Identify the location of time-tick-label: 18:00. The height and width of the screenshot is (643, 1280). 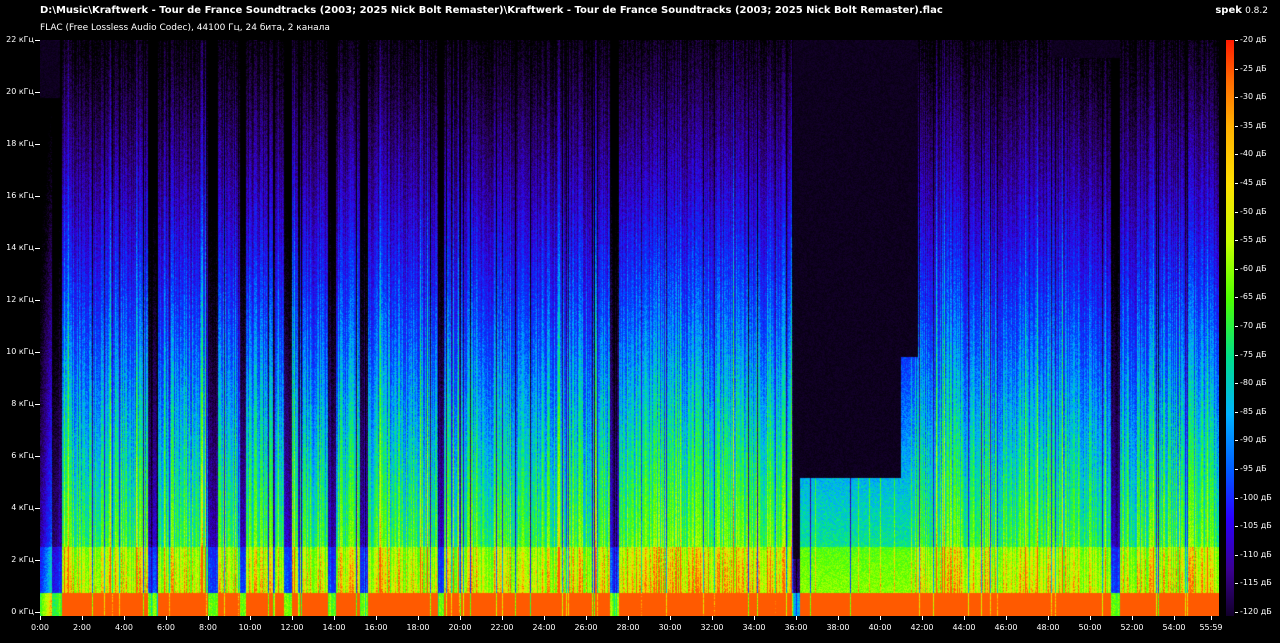
(418, 627).